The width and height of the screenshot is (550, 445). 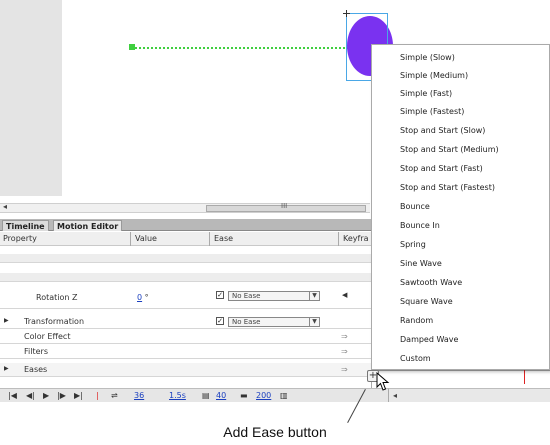 What do you see at coordinates (143, 297) in the screenshot?
I see `rotation-z-value: 0 °` at bounding box center [143, 297].